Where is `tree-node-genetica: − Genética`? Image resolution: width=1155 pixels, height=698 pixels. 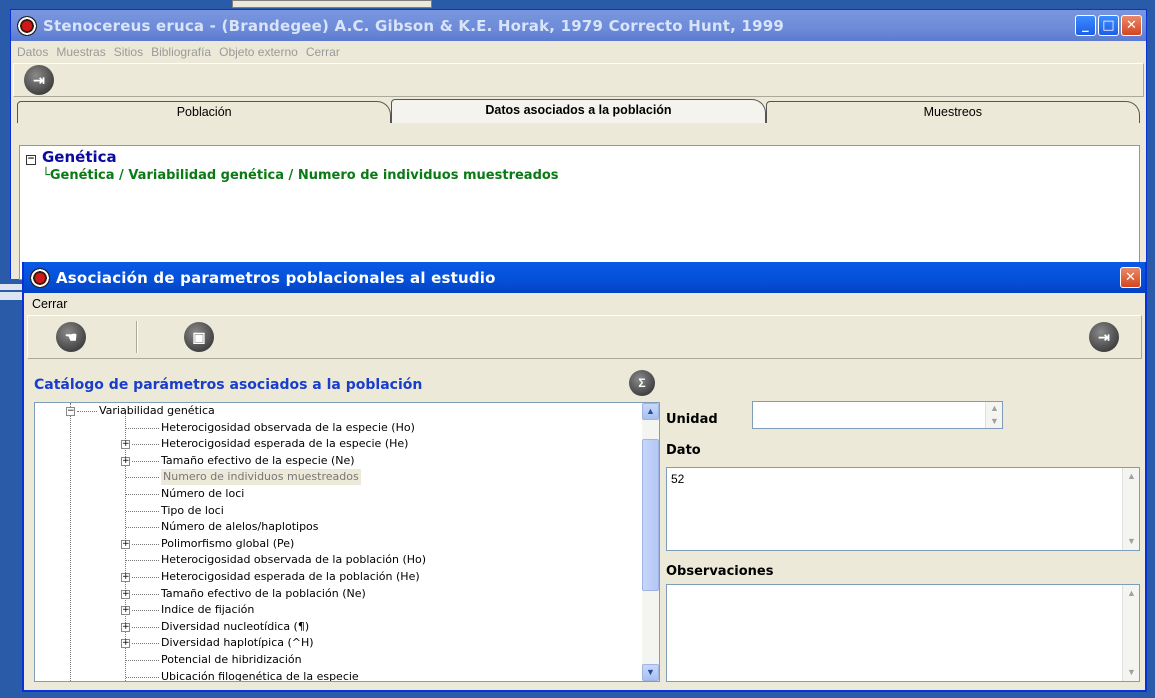
tree-node-genetica: − Genética is located at coordinates (579, 157).